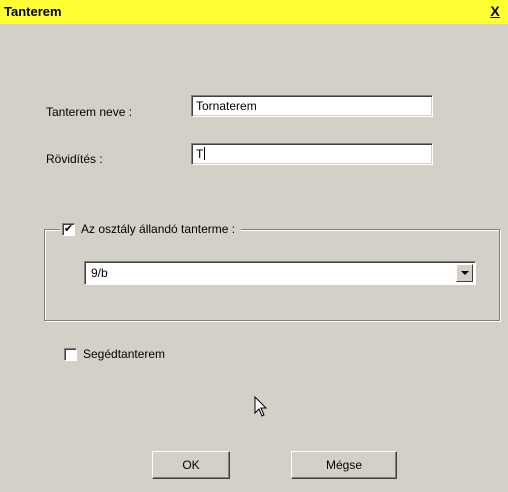 This screenshot has height=492, width=508. I want to click on mouse-pointer-icon, so click(261, 406).